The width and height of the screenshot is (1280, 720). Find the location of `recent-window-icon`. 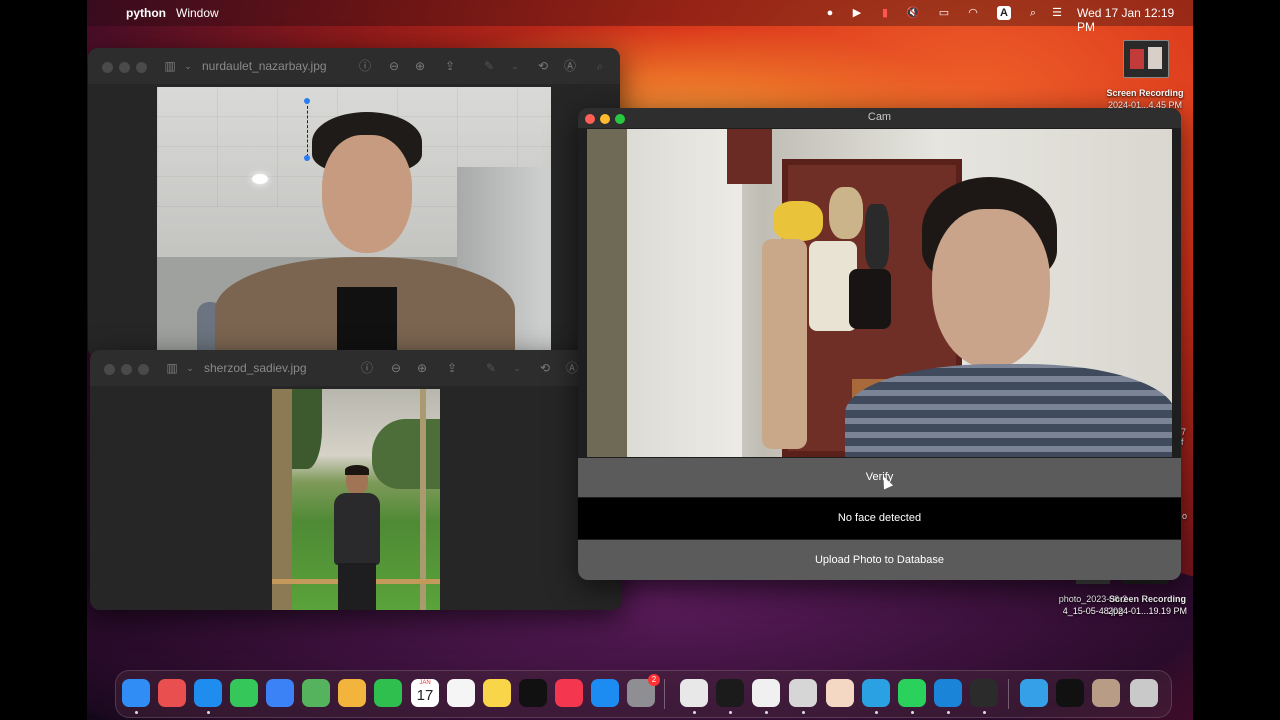

recent-window-icon is located at coordinates (1070, 693).